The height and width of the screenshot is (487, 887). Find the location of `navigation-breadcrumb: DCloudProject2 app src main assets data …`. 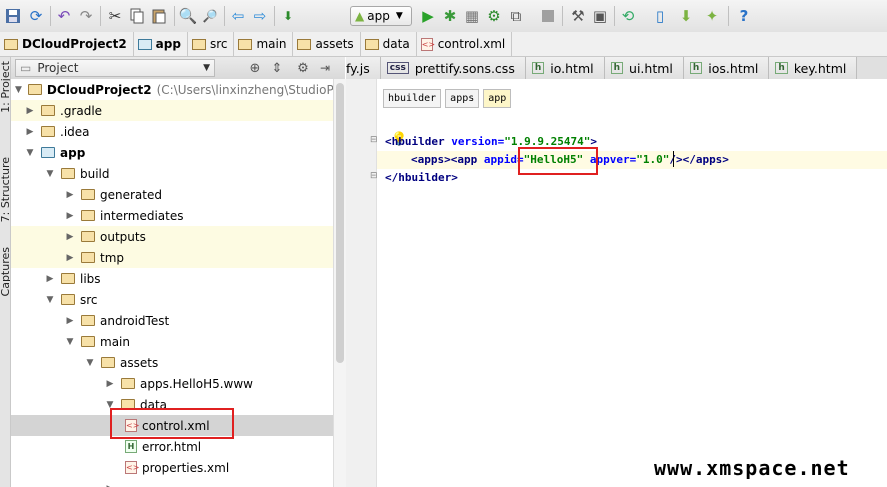

navigation-breadcrumb: DCloudProject2 app src main assets data … is located at coordinates (443, 44).